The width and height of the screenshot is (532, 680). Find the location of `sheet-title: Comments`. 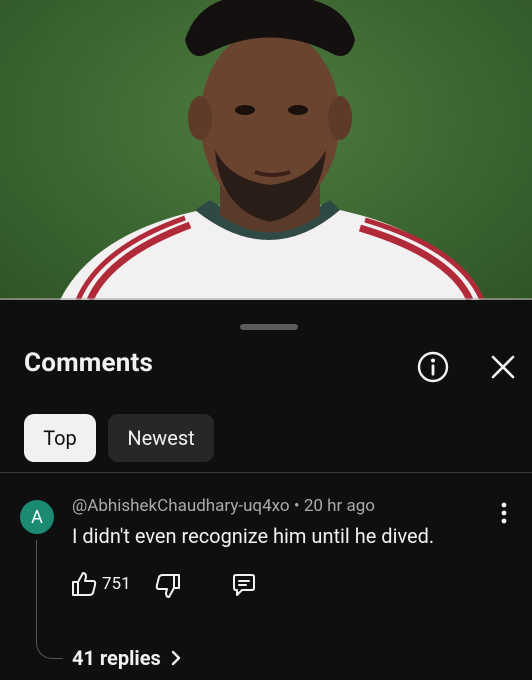

sheet-title: Comments is located at coordinates (89, 363).